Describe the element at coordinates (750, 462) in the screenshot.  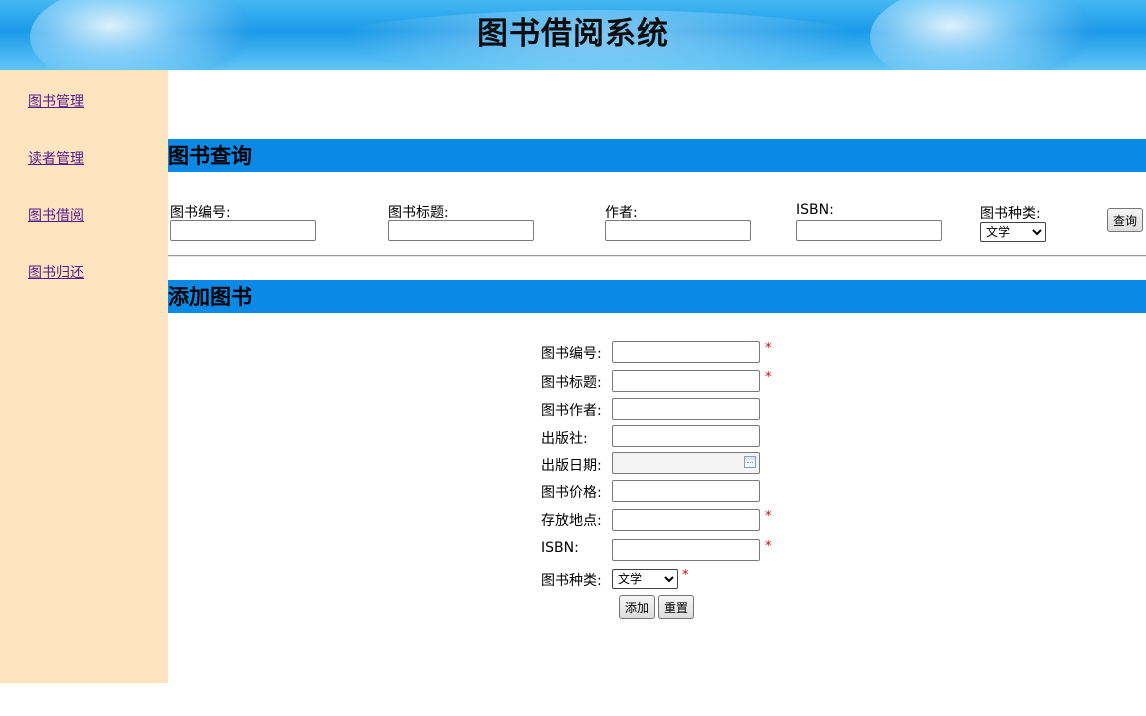
I see `calendar-icon` at that location.